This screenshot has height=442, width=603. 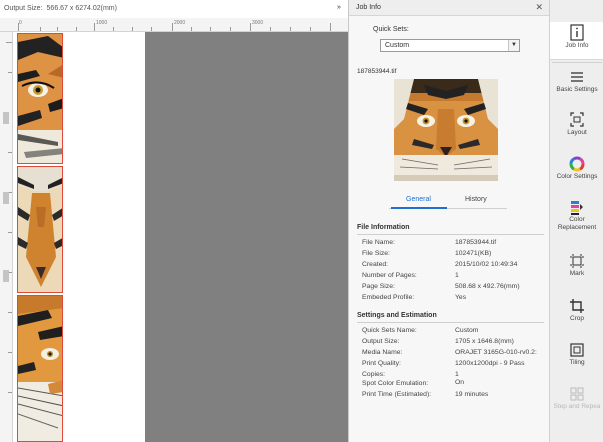 I want to click on job-thumbnail, so click(x=446, y=130).